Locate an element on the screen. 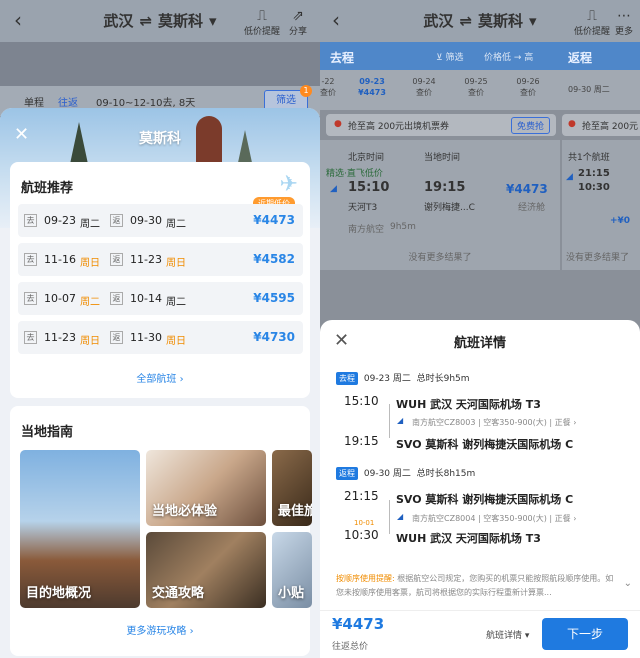 The height and width of the screenshot is (658, 640). date-chip: 09-26 查价 is located at coordinates (528, 87).